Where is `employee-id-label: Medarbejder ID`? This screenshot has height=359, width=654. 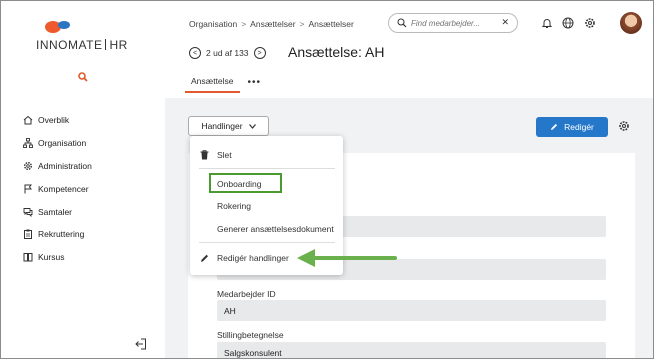
employee-id-label: Medarbejder ID is located at coordinates (246, 294).